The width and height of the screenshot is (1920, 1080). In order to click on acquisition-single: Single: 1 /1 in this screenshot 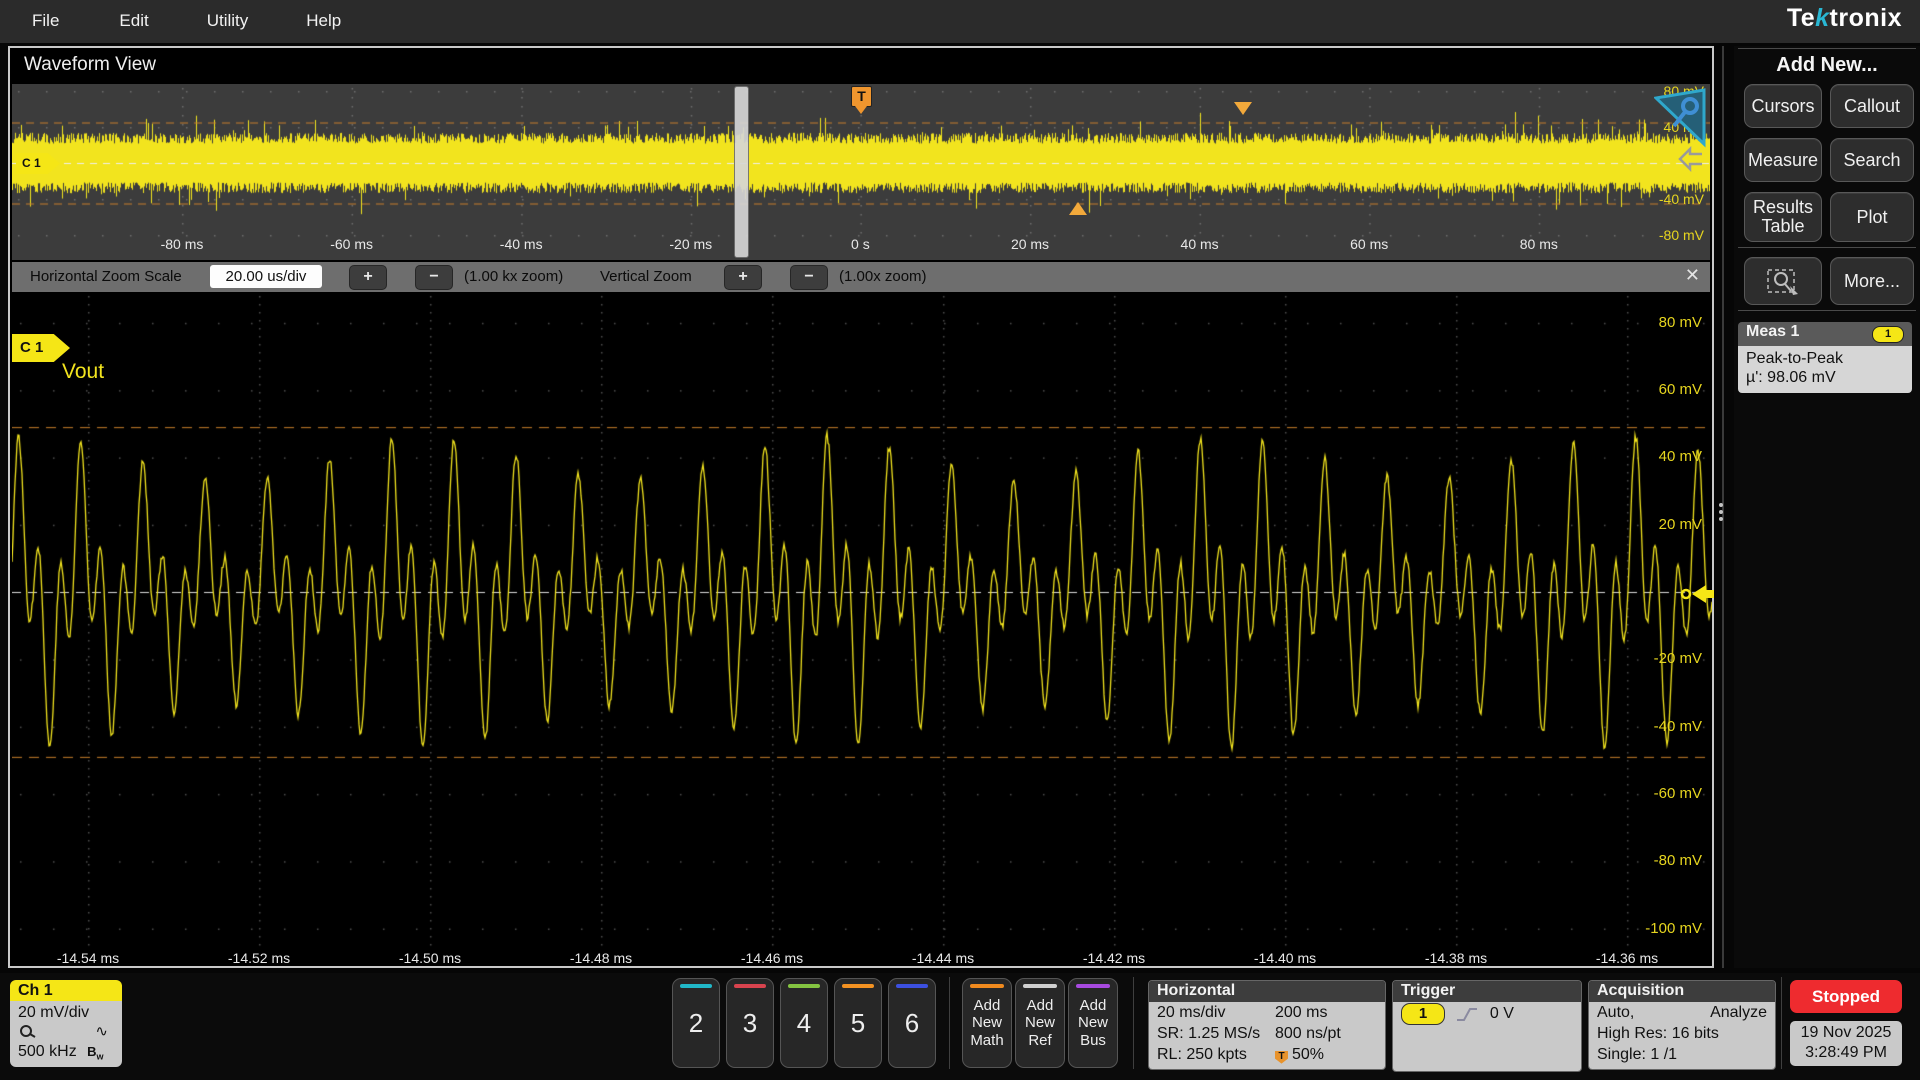, I will do `click(1637, 1054)`.